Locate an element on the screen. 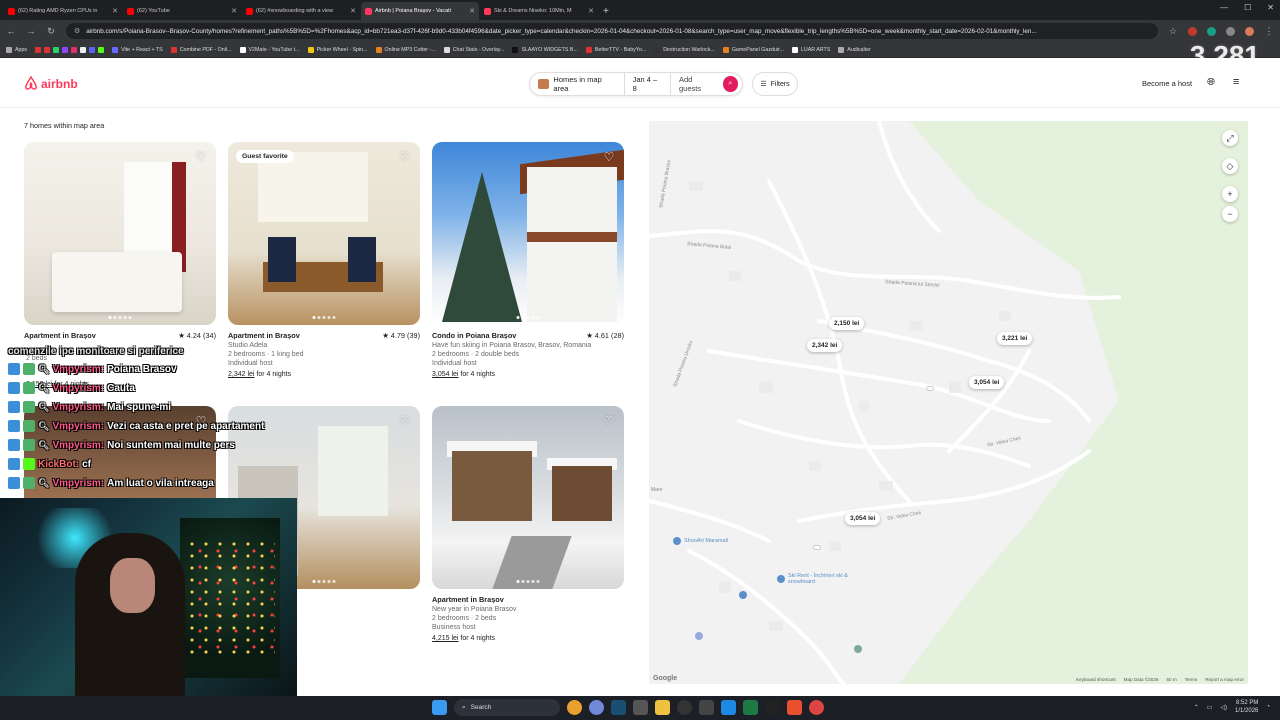 This screenshot has width=1280, height=720. whatsapp-icon is located at coordinates (56, 49).